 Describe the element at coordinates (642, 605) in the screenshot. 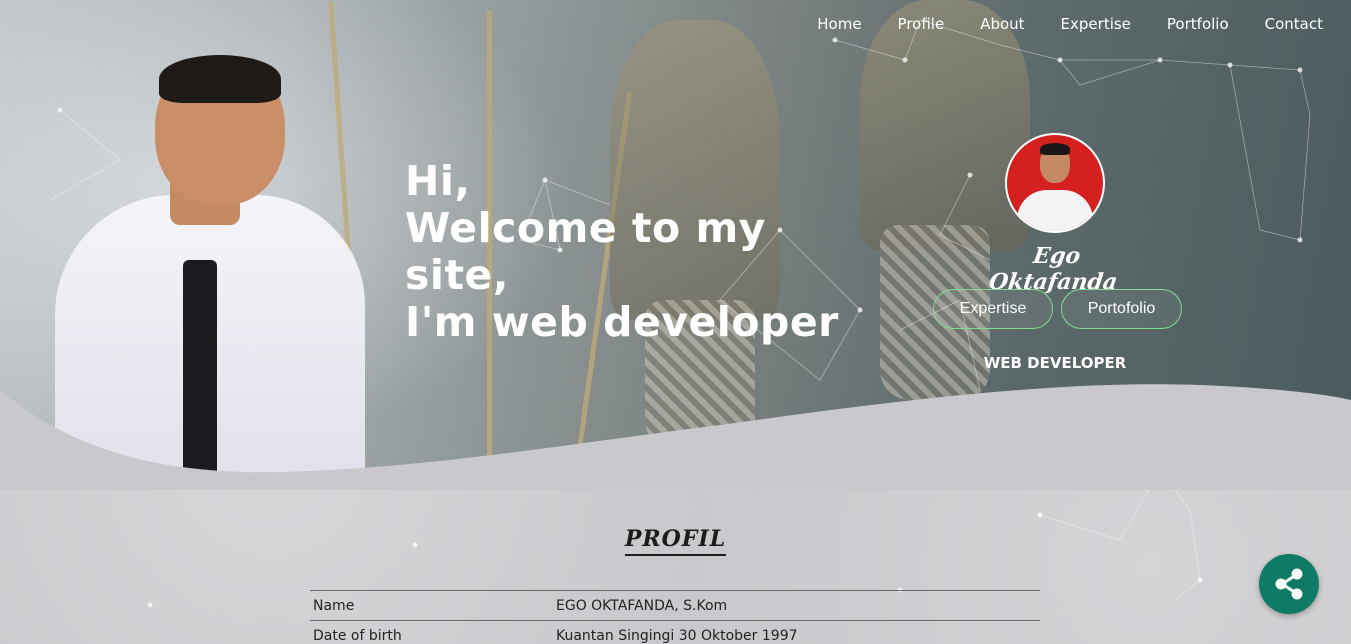

I see `row-value: EGO OKTAFANDA, S.Kom` at that location.